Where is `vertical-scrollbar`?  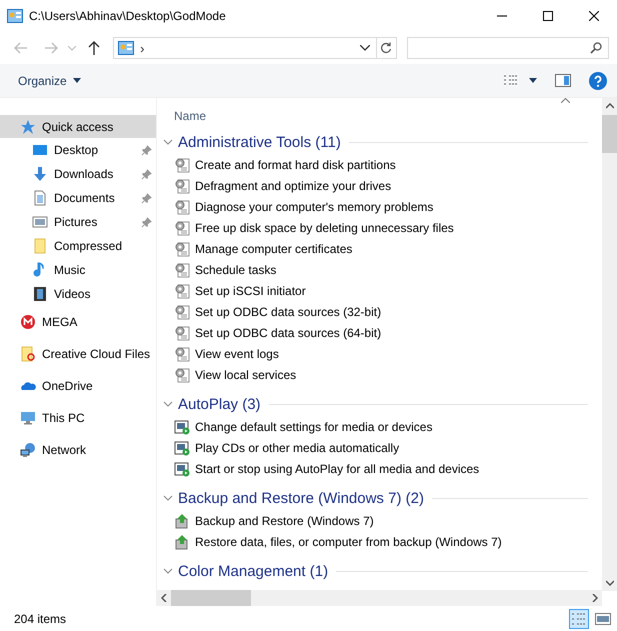
vertical-scrollbar is located at coordinates (609, 344).